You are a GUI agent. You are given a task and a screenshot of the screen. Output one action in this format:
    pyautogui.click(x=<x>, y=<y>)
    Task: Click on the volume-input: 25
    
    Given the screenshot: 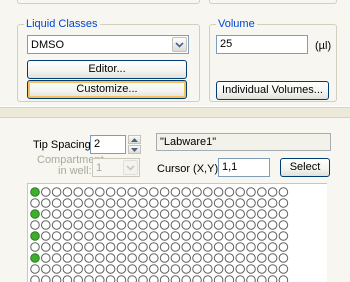 What is the action you would take?
    pyautogui.click(x=262, y=44)
    